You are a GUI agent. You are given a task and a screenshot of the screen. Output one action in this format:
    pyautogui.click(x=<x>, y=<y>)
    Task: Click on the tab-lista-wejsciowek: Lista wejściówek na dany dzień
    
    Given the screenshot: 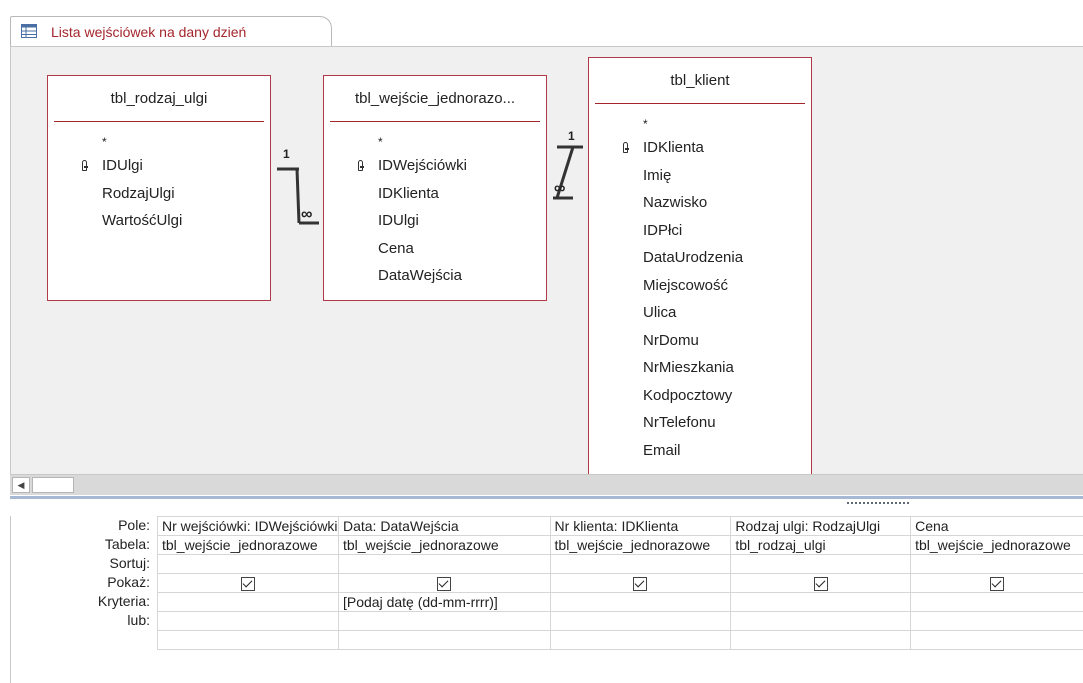 What is the action you would take?
    pyautogui.click(x=171, y=31)
    